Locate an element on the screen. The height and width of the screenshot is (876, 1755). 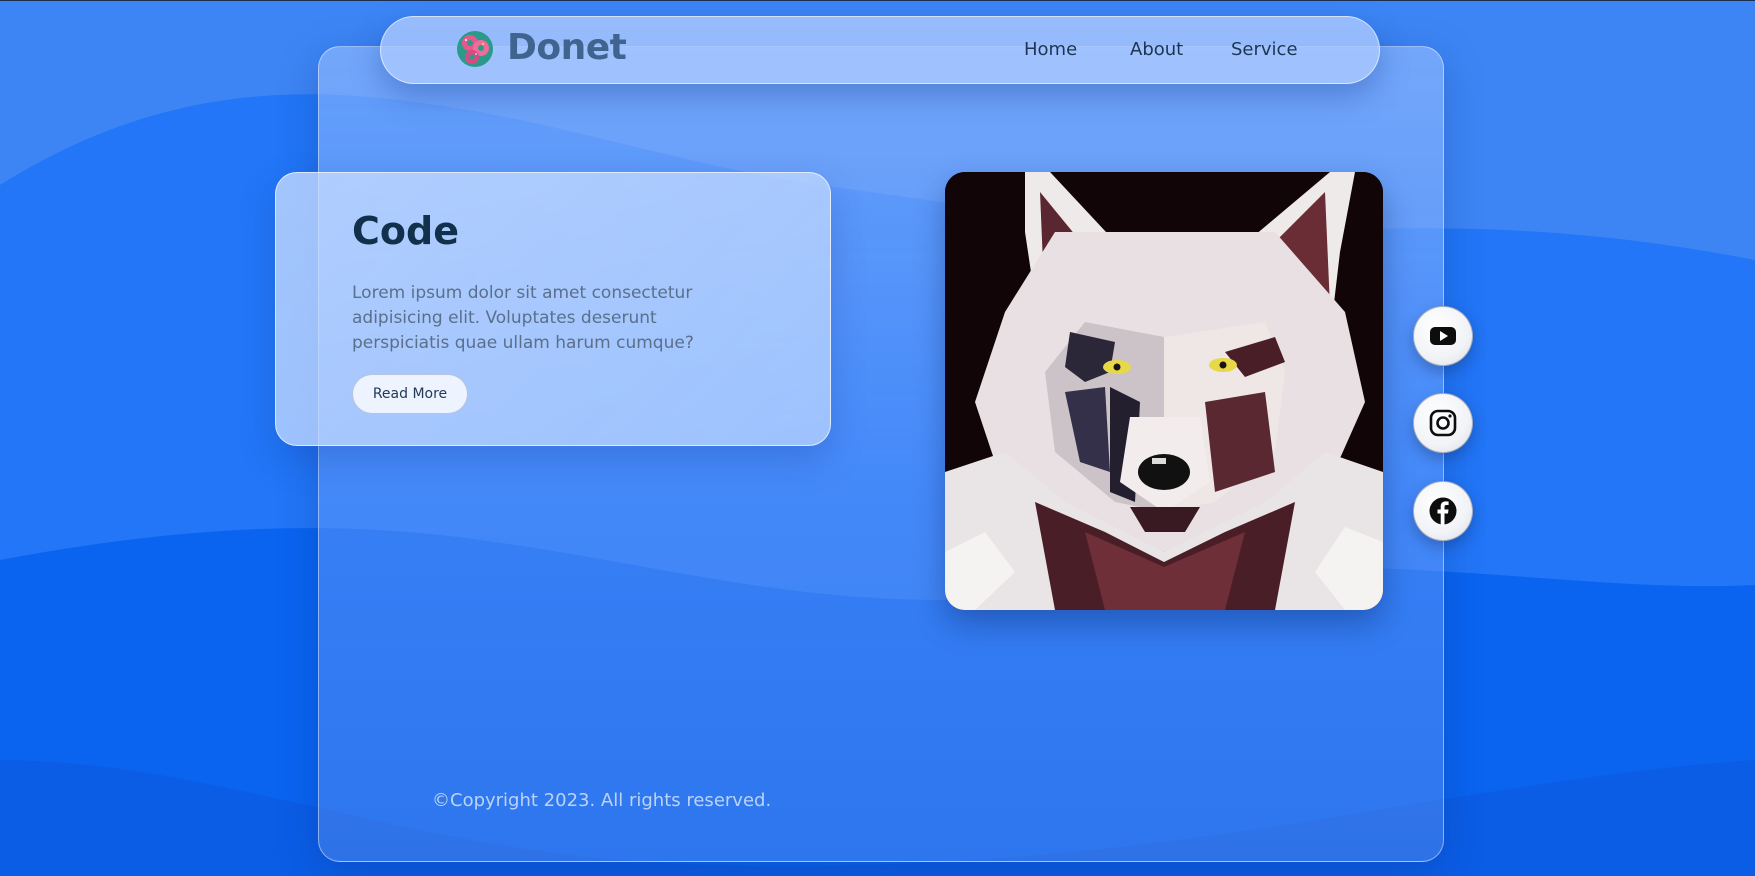
nav-about-link: About is located at coordinates (1156, 49).